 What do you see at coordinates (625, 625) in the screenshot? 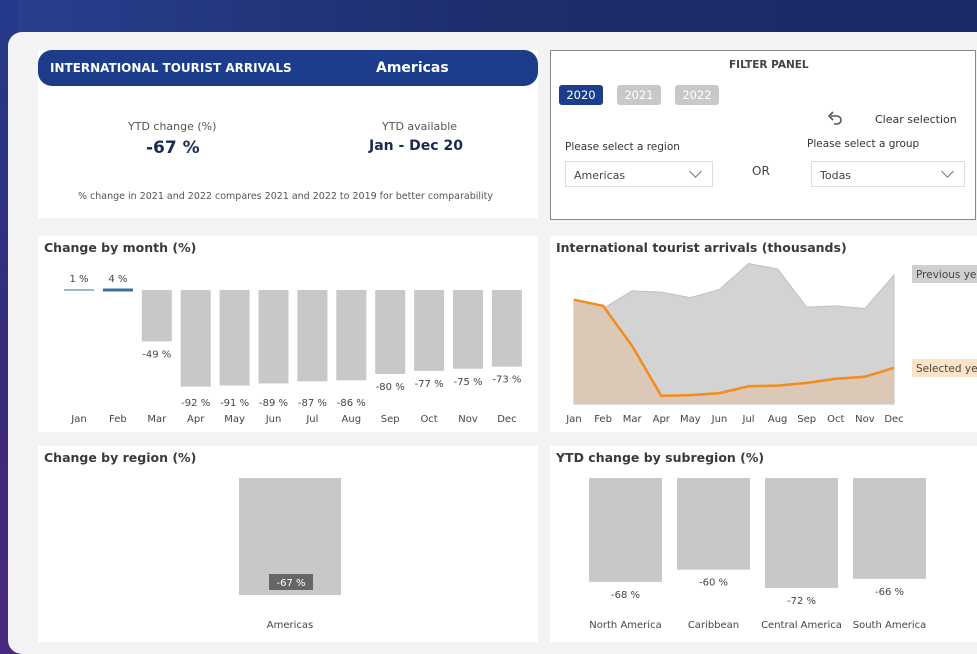
I see `x-tick-label: North America` at bounding box center [625, 625].